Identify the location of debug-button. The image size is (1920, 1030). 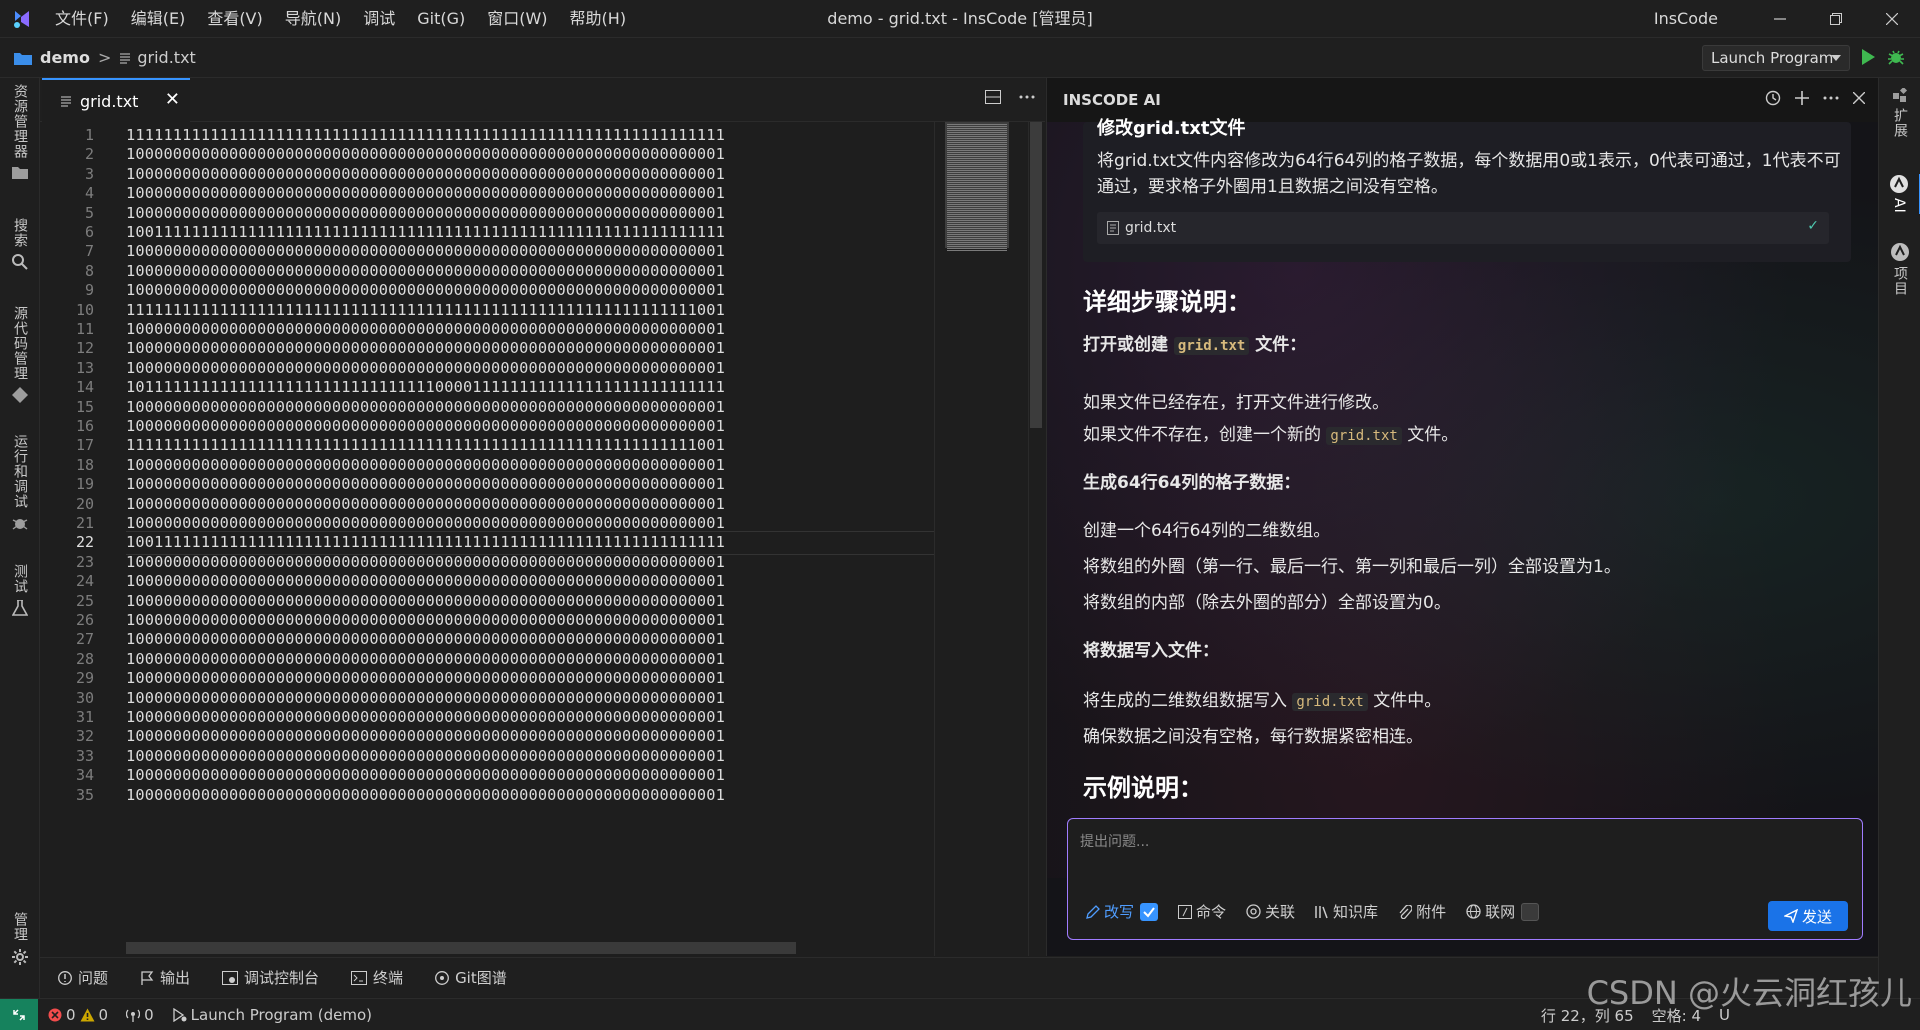
(1896, 59).